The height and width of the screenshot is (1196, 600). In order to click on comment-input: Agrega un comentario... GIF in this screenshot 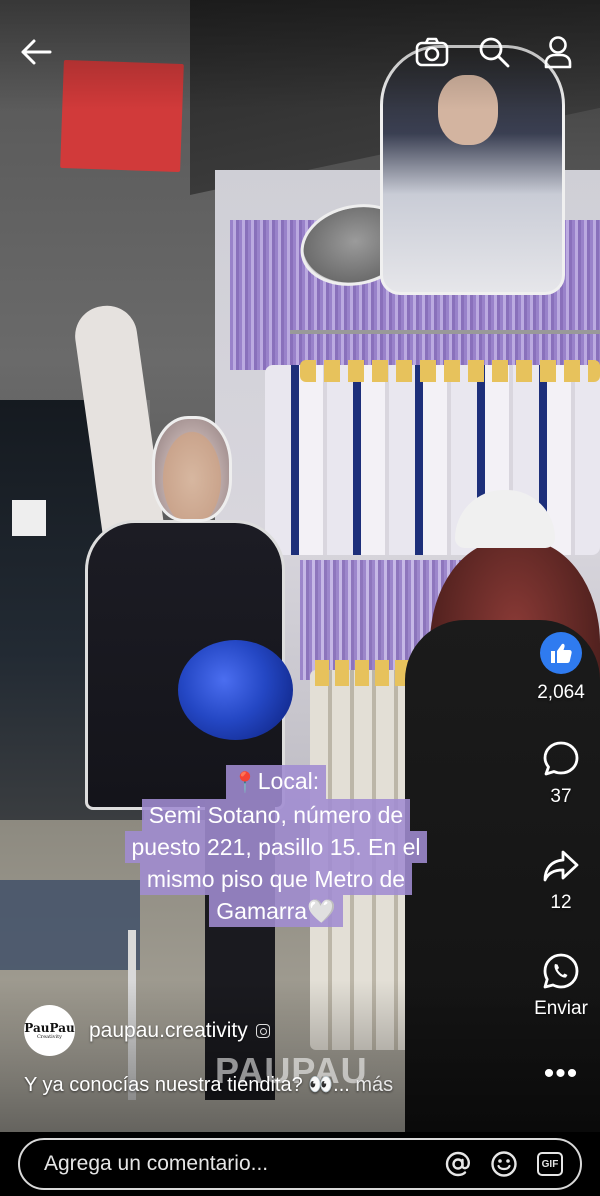, I will do `click(300, 1164)`.